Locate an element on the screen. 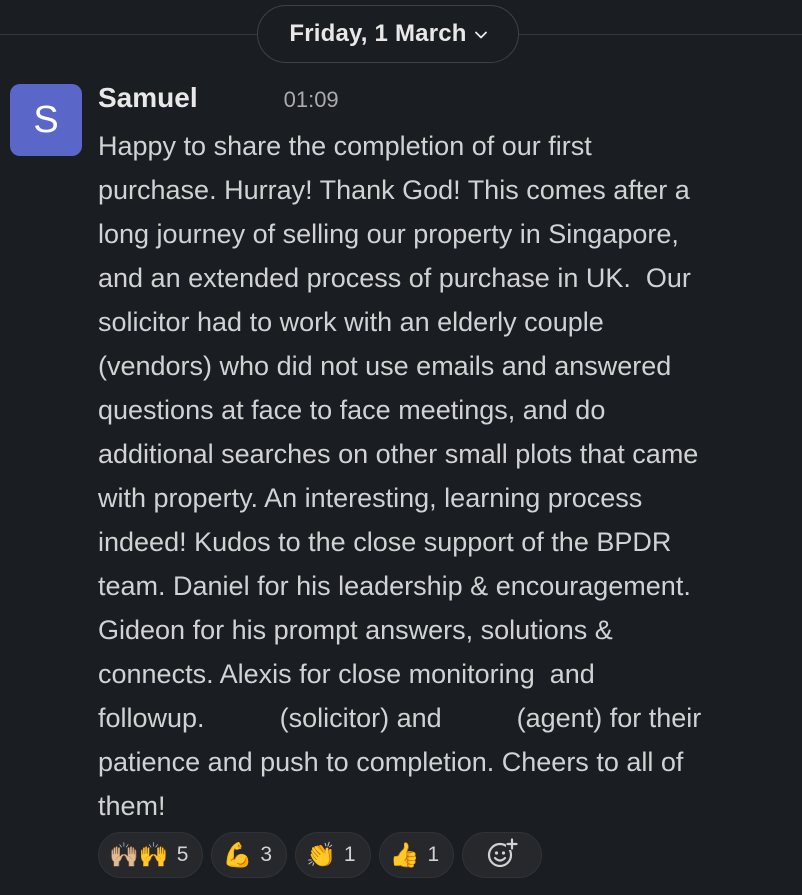  clapping-hands-icon: 👏 is located at coordinates (321, 855).